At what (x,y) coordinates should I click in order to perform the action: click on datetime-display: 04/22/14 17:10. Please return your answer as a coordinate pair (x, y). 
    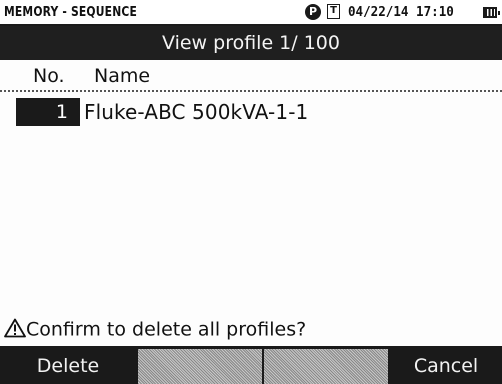
    Looking at the image, I should click on (401, 12).